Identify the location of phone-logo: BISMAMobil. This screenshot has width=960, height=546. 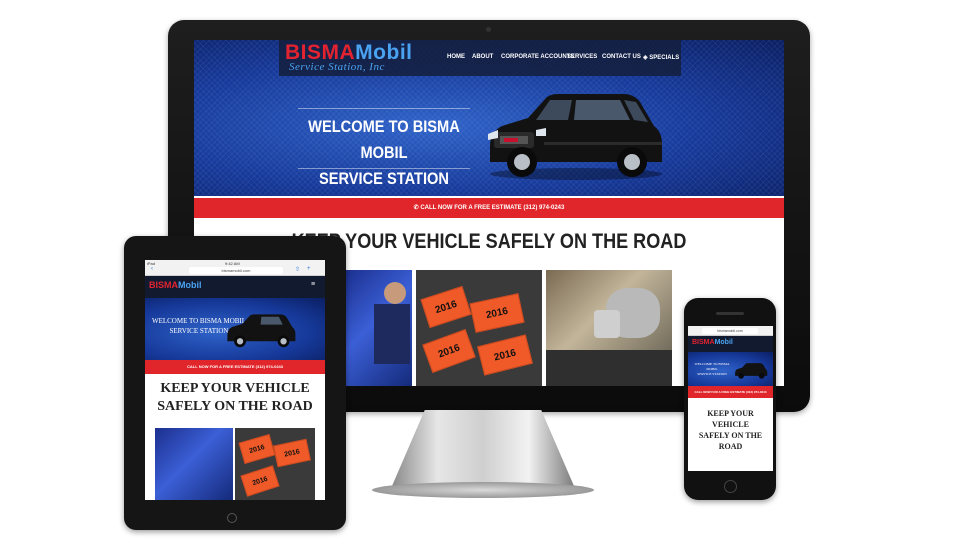
(712, 342).